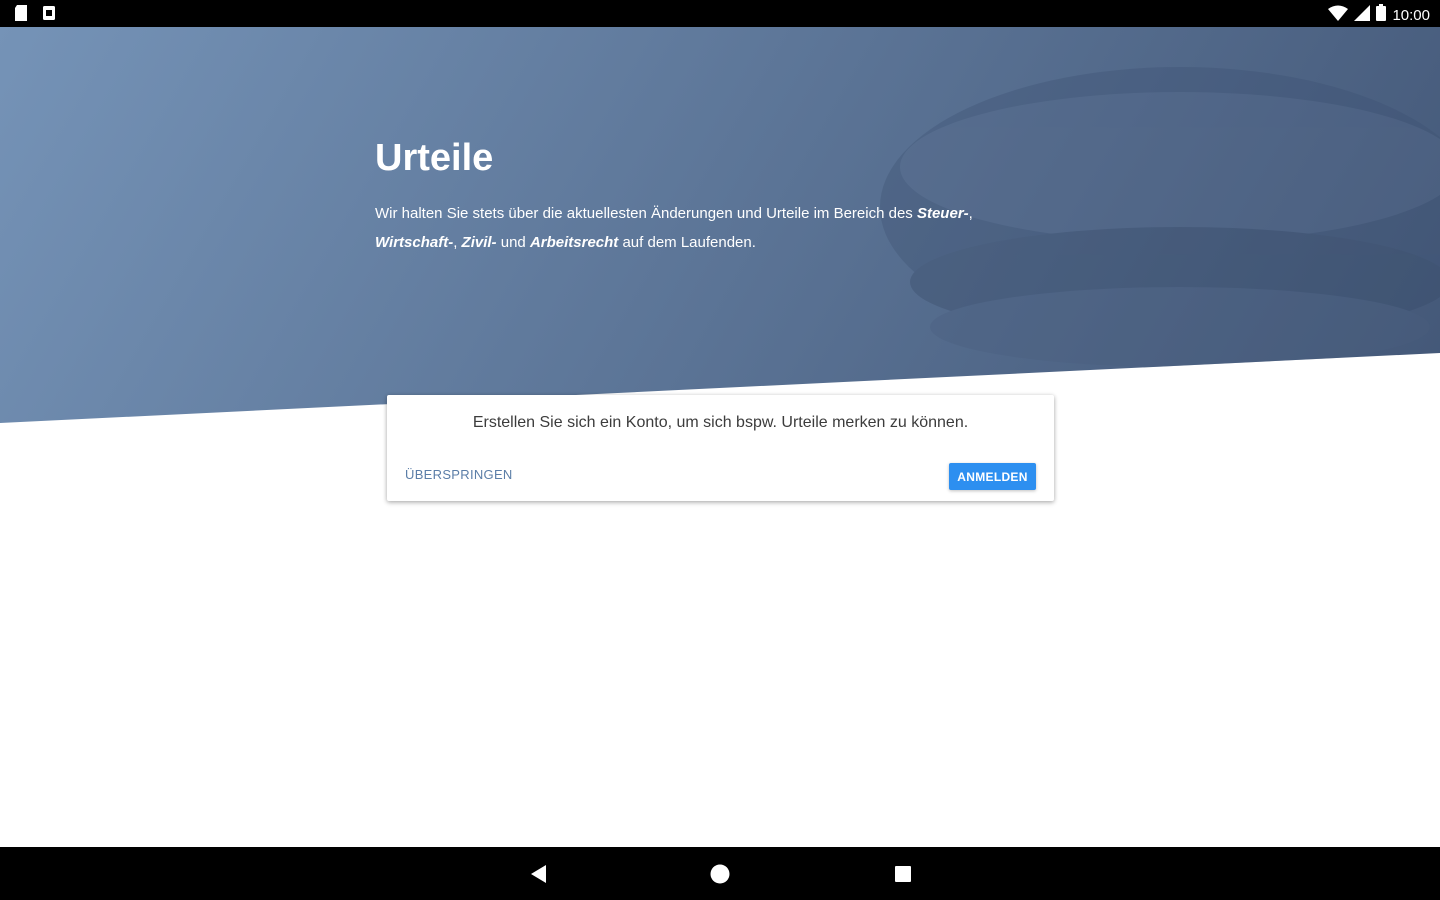 This screenshot has width=1440, height=900. Describe the element at coordinates (992, 476) in the screenshot. I see `login-button: ANMELDEN` at that location.